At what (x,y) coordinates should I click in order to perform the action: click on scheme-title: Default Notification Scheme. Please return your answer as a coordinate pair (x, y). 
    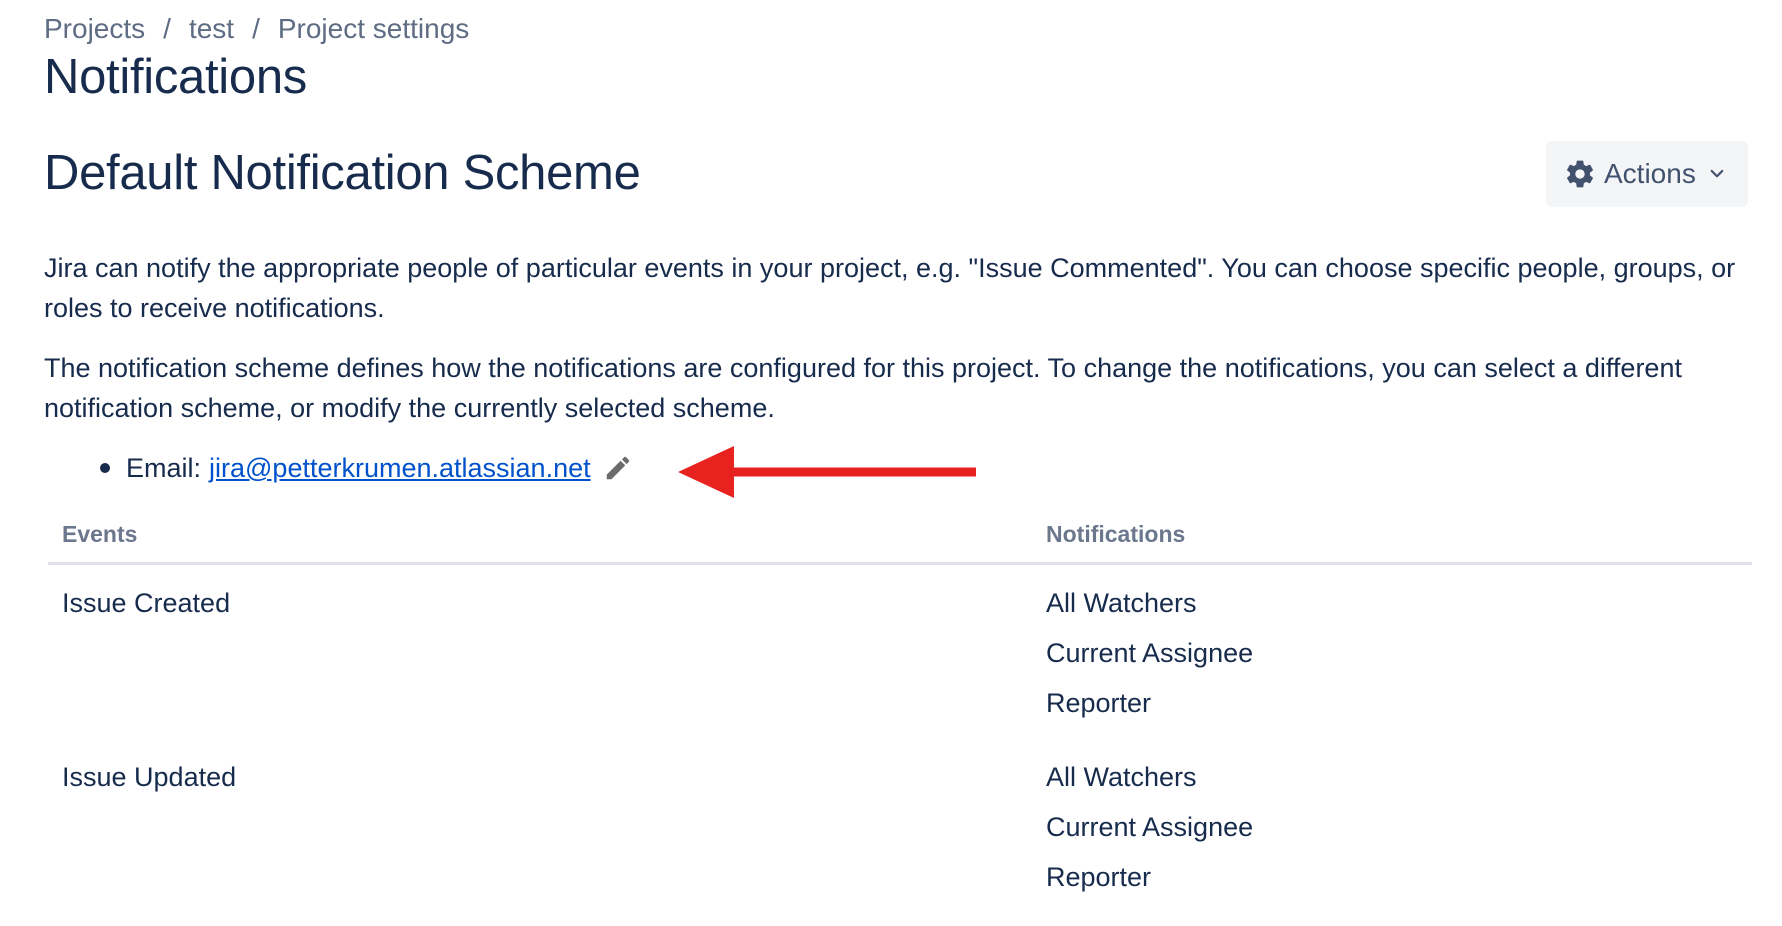
    Looking at the image, I should click on (342, 173).